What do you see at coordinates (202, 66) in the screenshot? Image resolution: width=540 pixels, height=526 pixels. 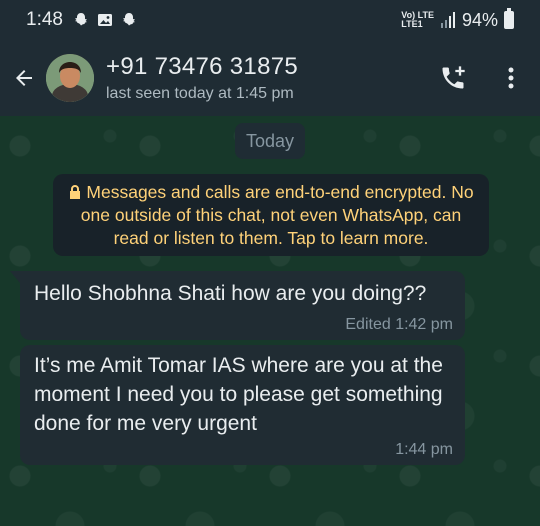 I see `contact-name: +91 73476 31875` at bounding box center [202, 66].